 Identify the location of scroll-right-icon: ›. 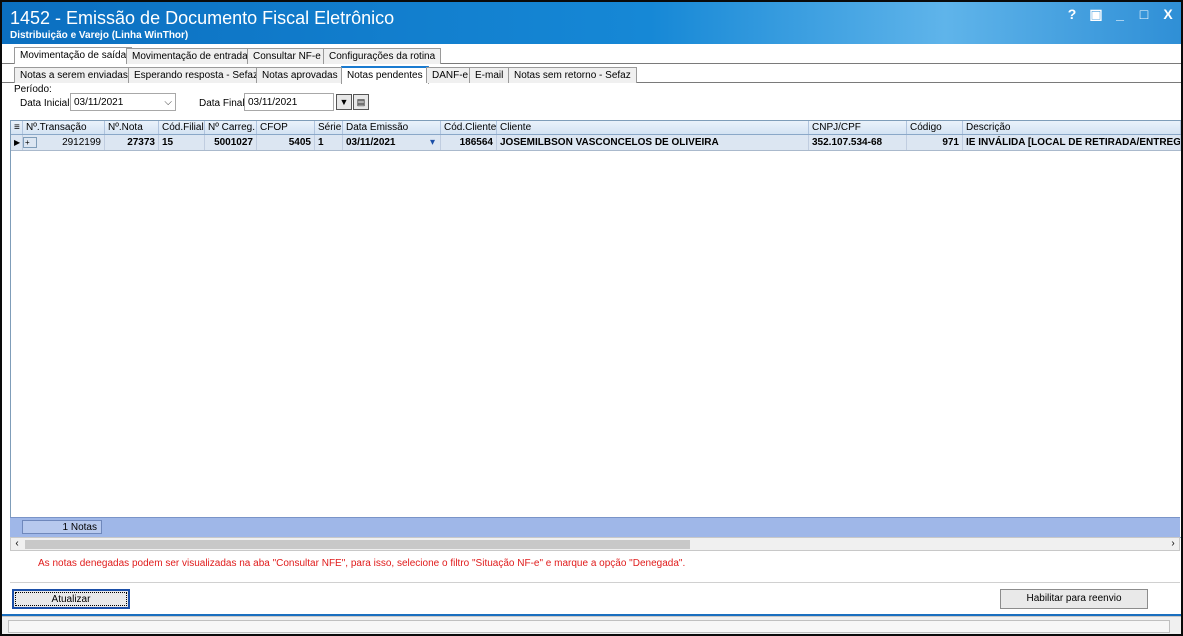
(1173, 544).